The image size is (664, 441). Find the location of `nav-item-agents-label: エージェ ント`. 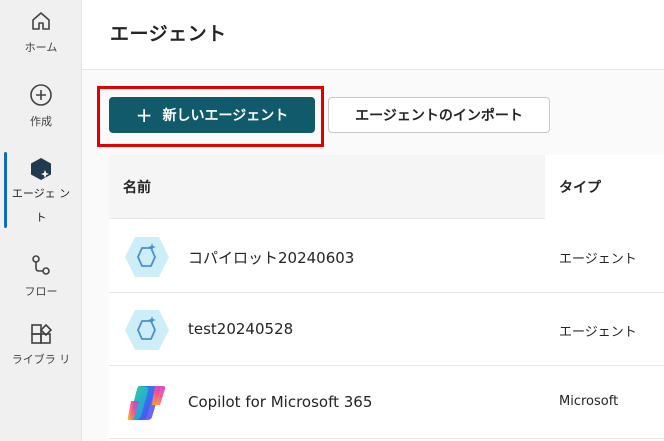

nav-item-agents-label: エージェ ント is located at coordinates (41, 205).